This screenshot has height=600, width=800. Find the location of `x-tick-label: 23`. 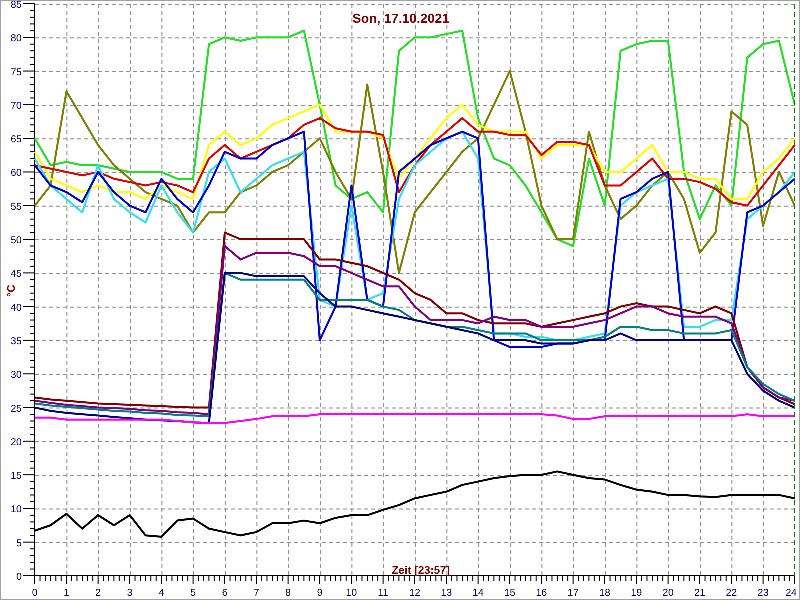

x-tick-label: 23 is located at coordinates (763, 593).